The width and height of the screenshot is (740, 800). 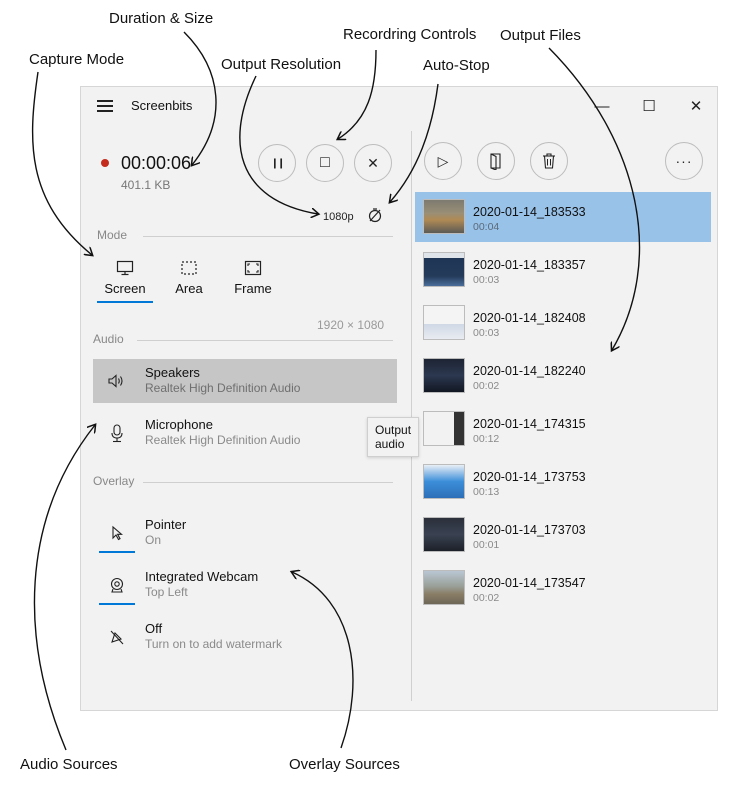 What do you see at coordinates (486, 439) in the screenshot?
I see `file-duration: 00:12` at bounding box center [486, 439].